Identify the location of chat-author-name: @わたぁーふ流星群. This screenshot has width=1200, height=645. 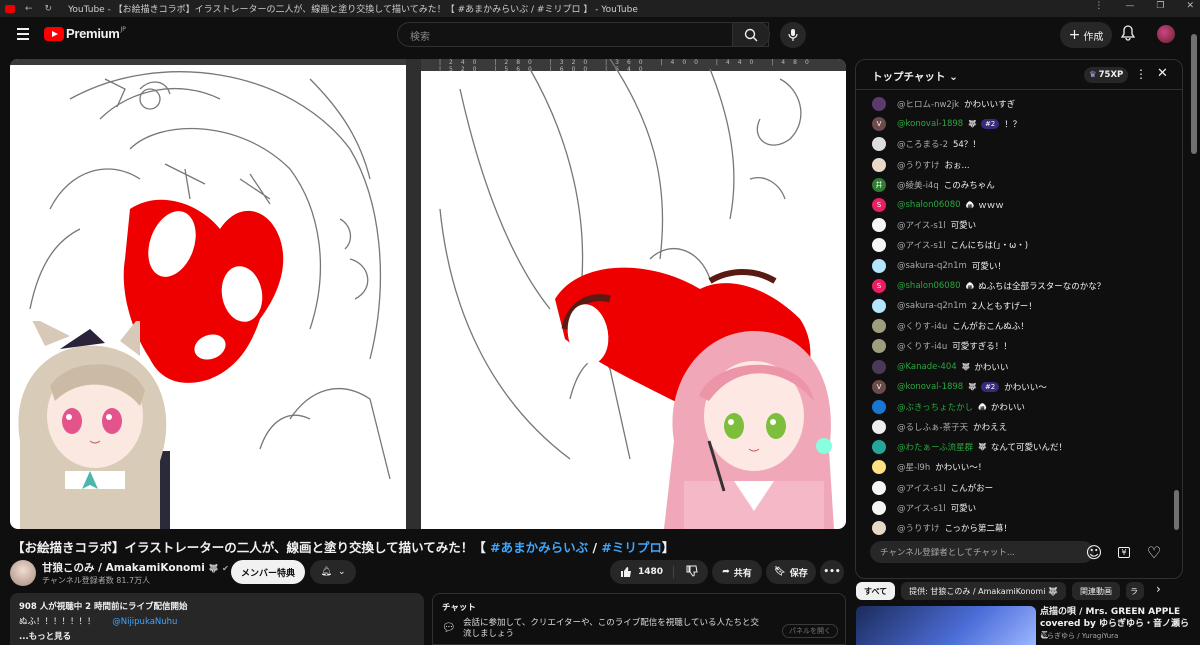
(935, 447).